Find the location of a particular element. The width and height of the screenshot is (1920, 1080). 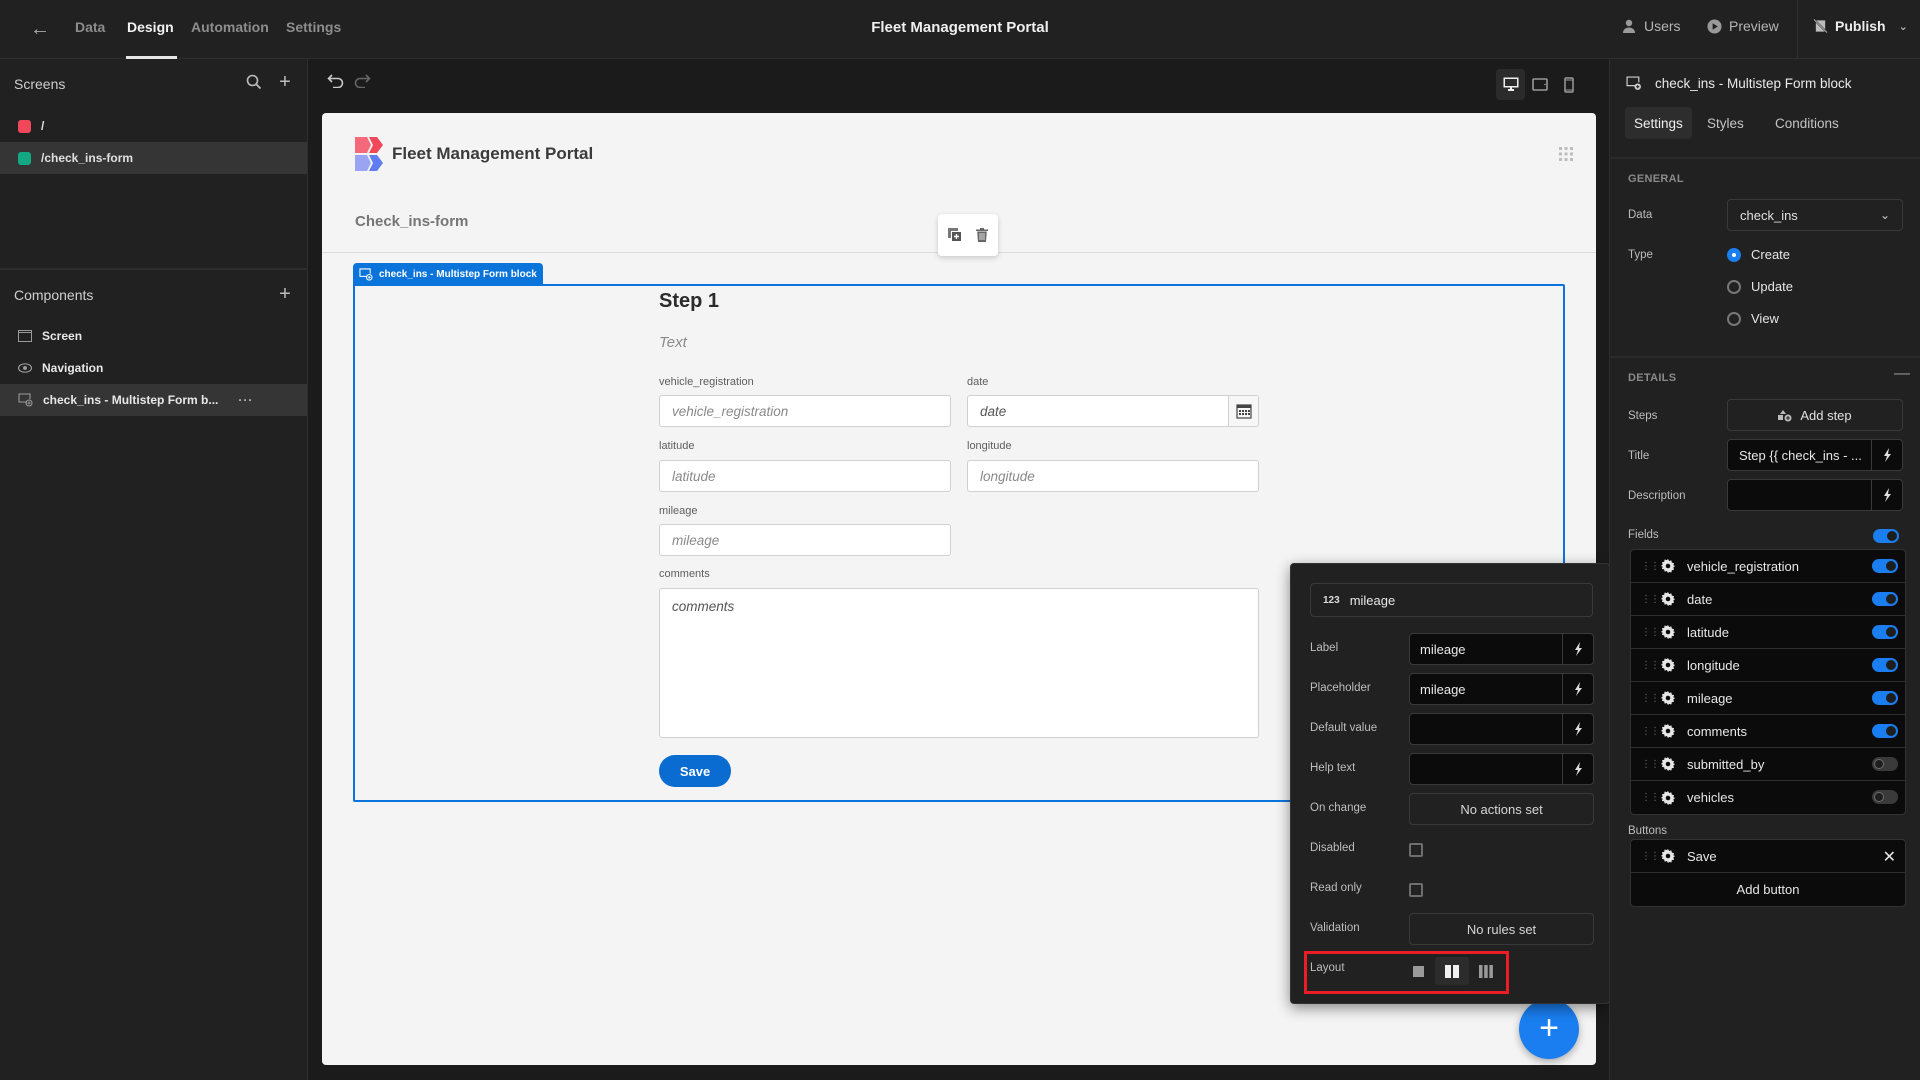

button-row: ⋮⋮ Save ✕ is located at coordinates (1768, 856).